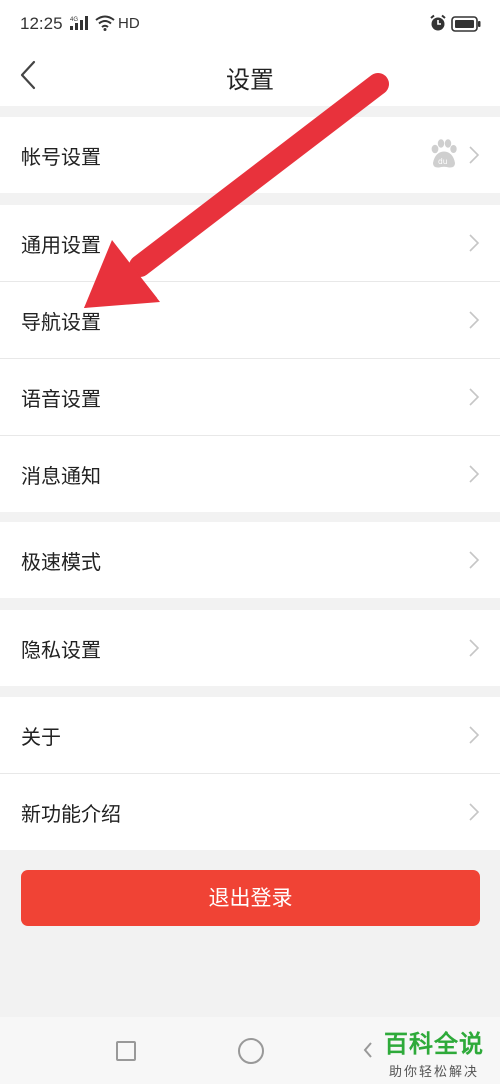 Image resolution: width=500 pixels, height=1084 pixels. What do you see at coordinates (438, 25) in the screenshot?
I see `alarm-icon` at bounding box center [438, 25].